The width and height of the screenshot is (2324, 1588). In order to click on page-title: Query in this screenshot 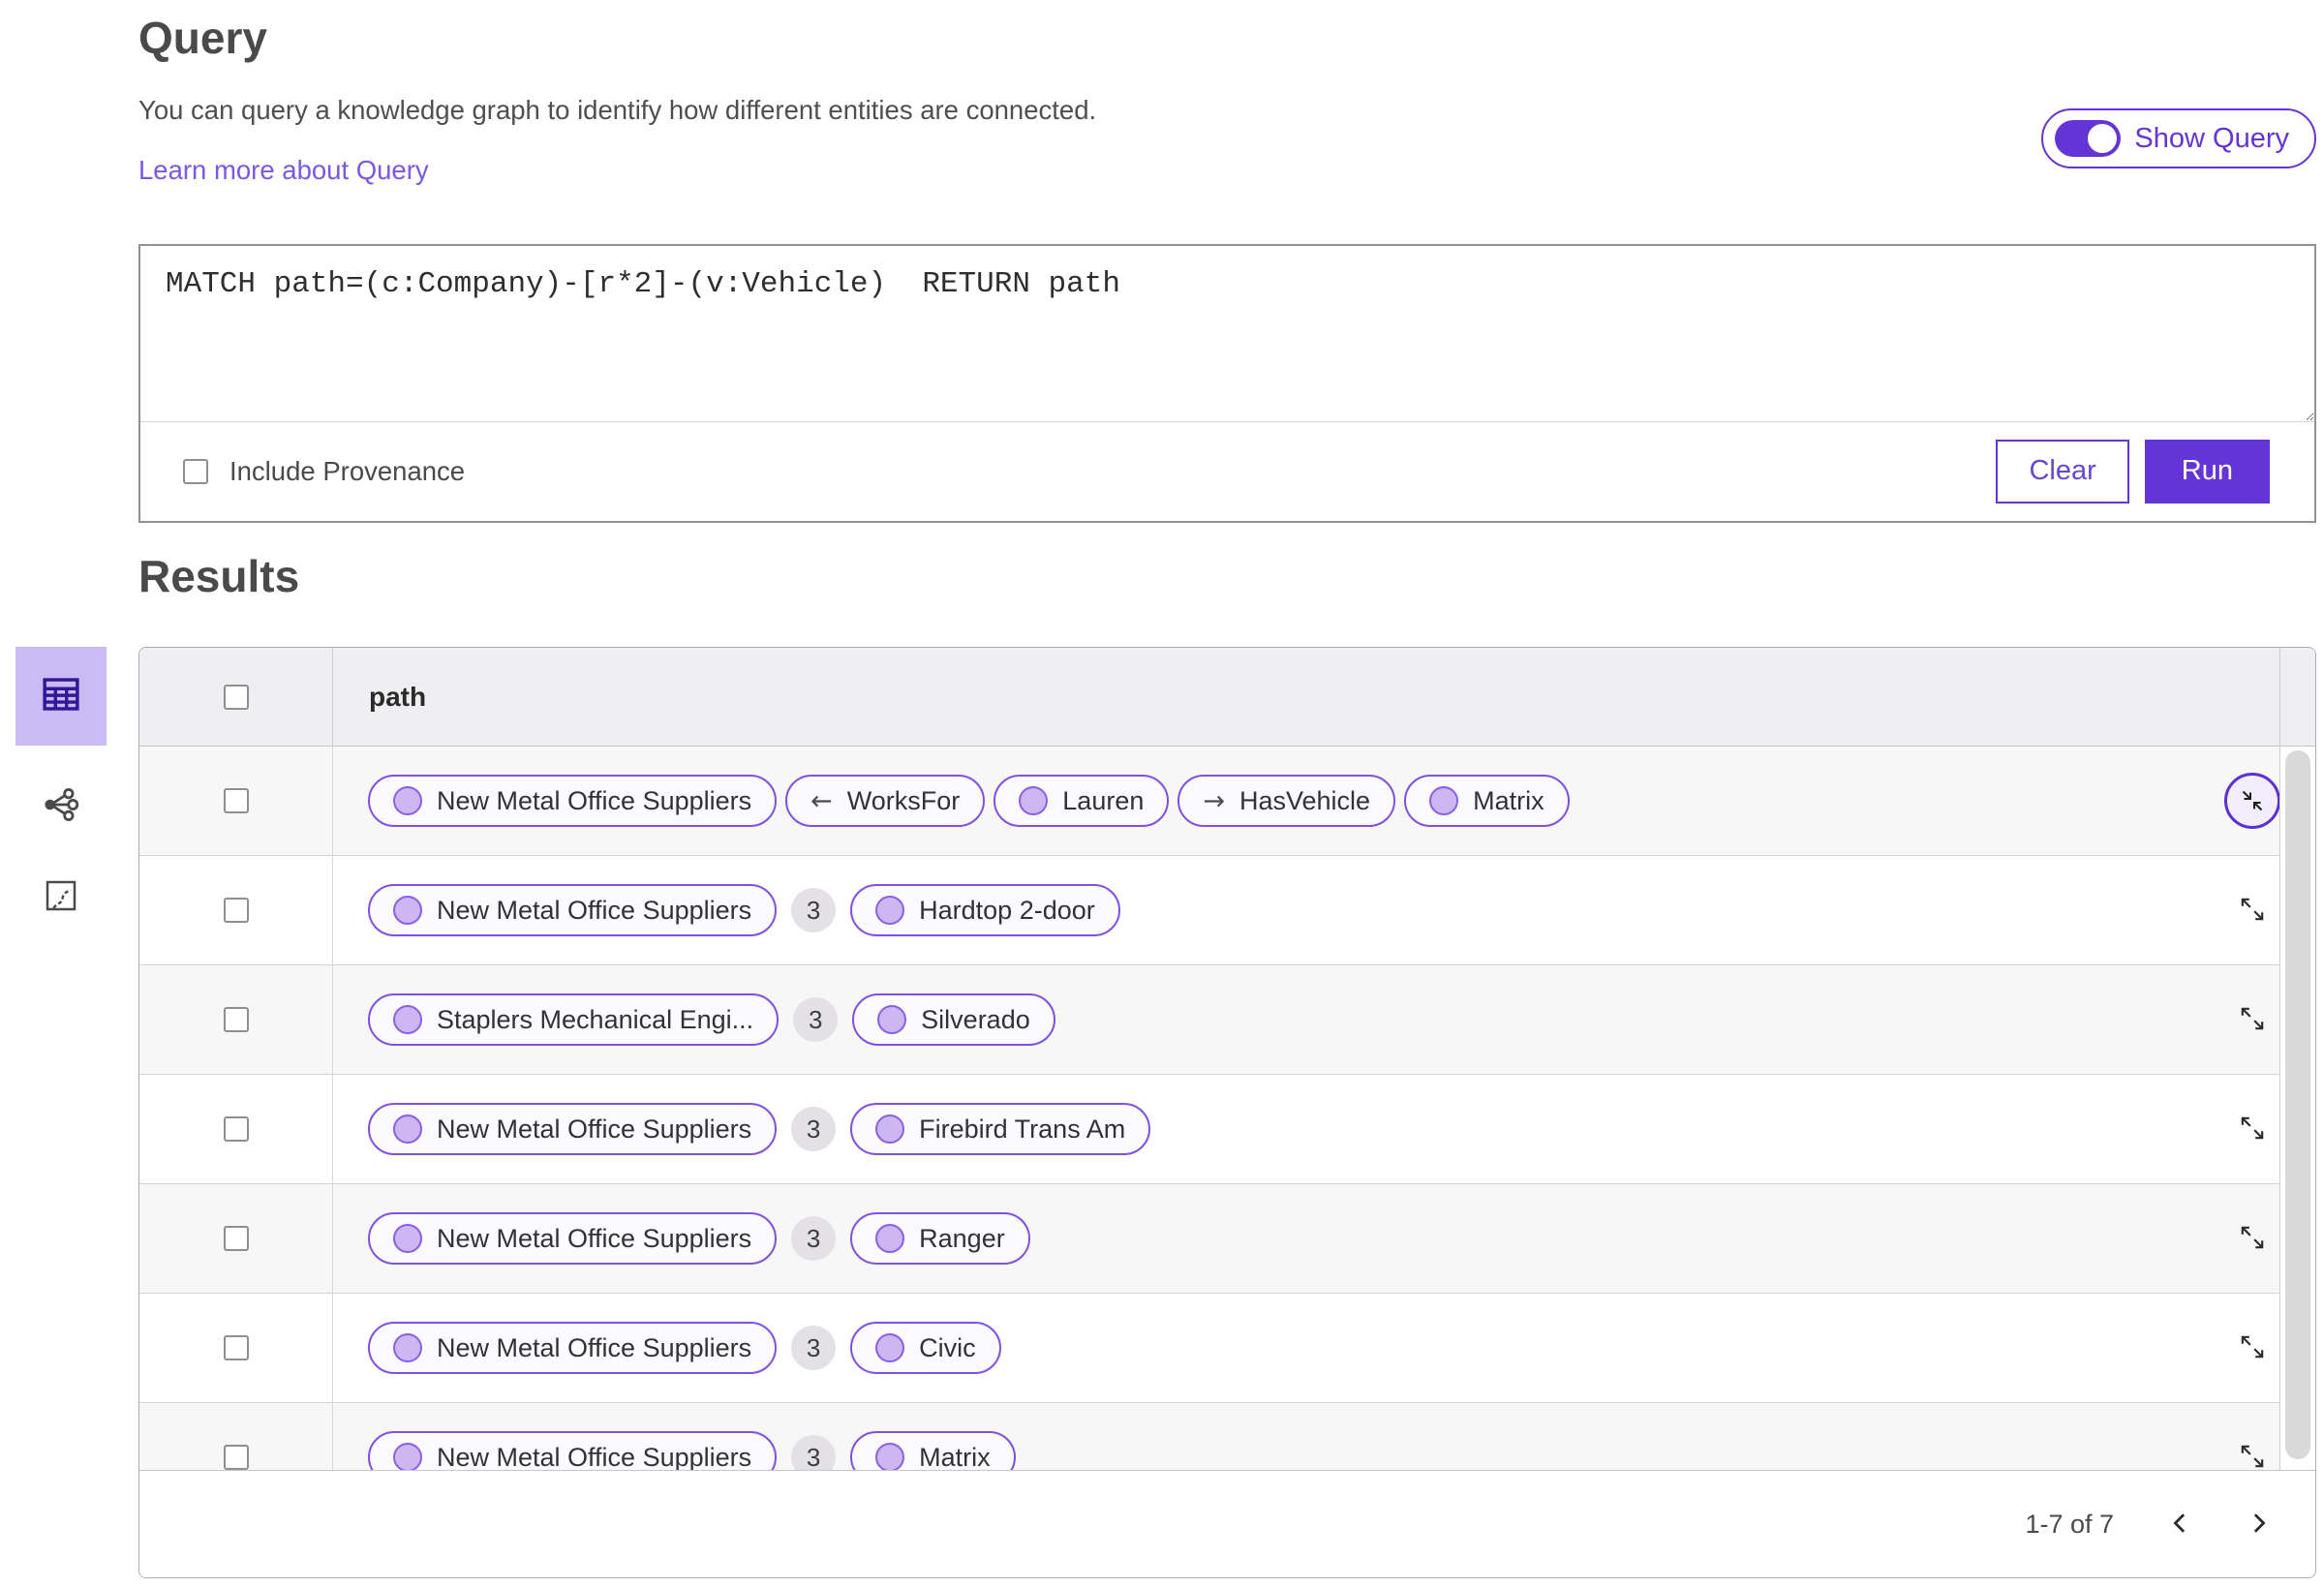, I will do `click(203, 38)`.